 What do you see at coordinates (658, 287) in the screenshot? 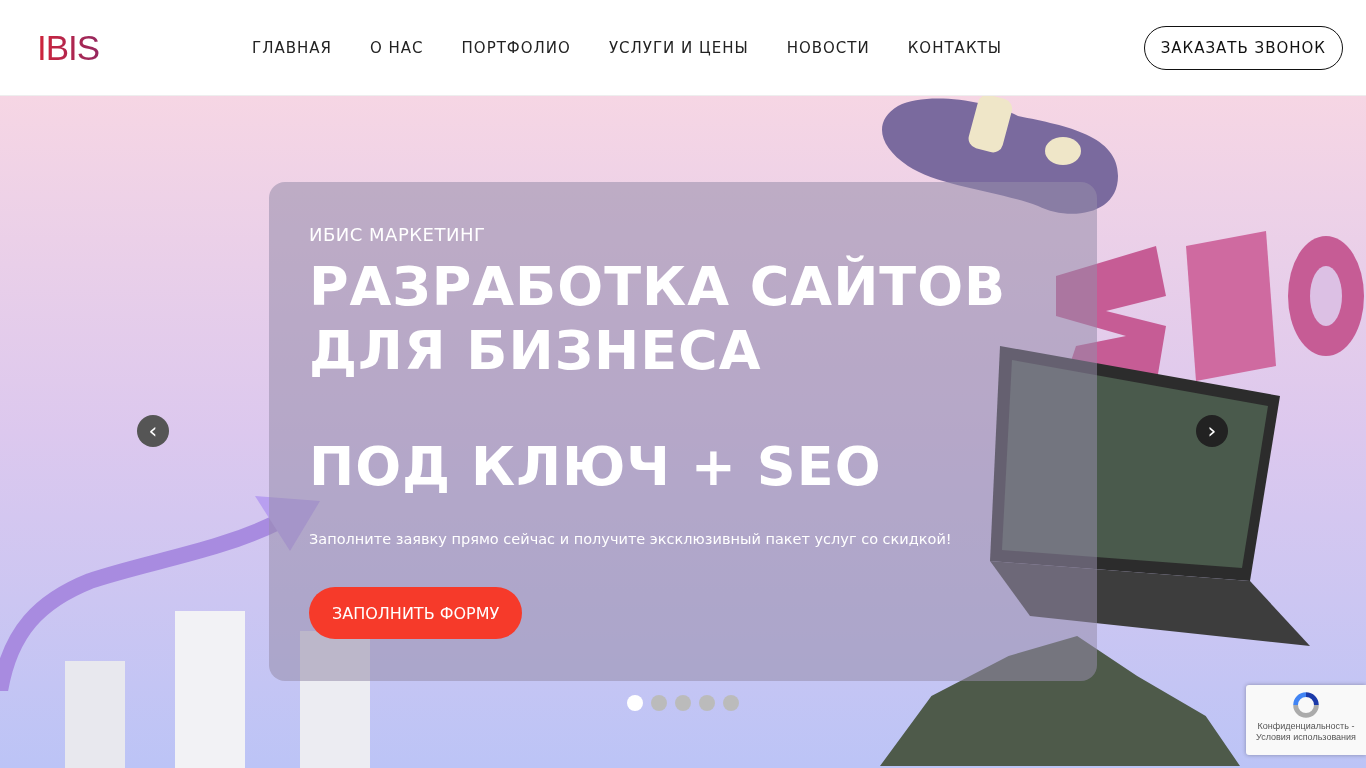
I see `hero-heading-line: РАЗРАБОТКА САЙТОВ` at bounding box center [658, 287].